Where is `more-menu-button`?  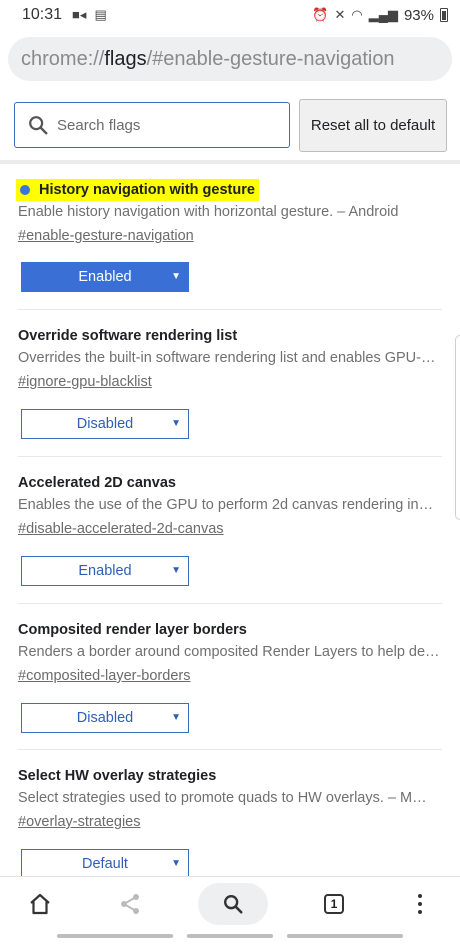 more-menu-button is located at coordinates (420, 904).